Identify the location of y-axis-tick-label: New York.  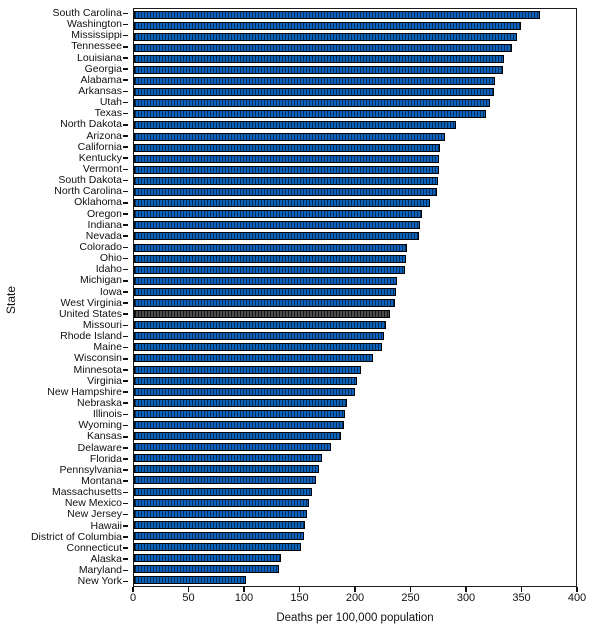
(99, 581).